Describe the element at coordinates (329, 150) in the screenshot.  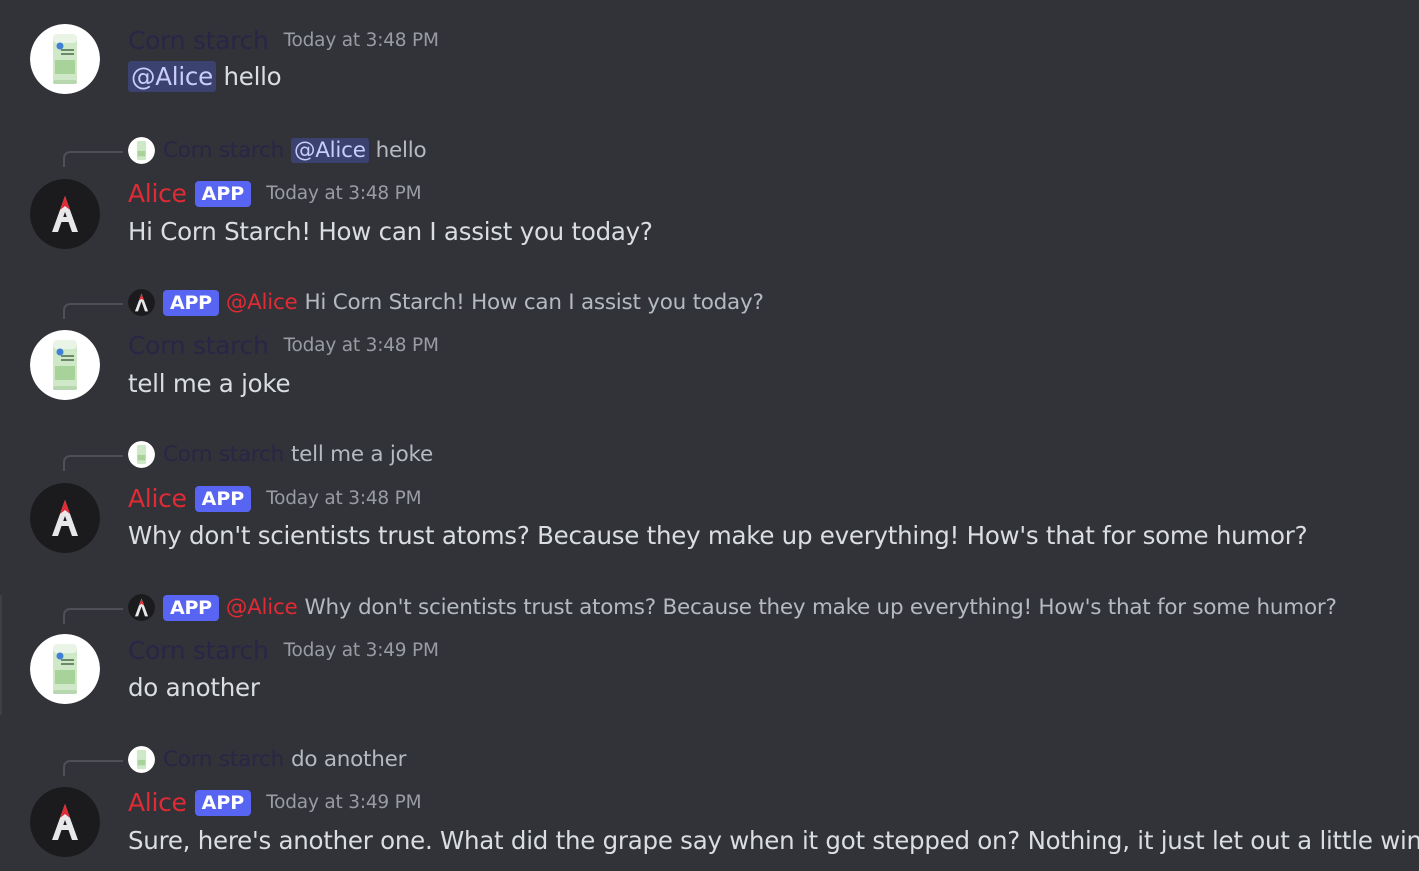
I see `reply-mention: @Alice` at that location.